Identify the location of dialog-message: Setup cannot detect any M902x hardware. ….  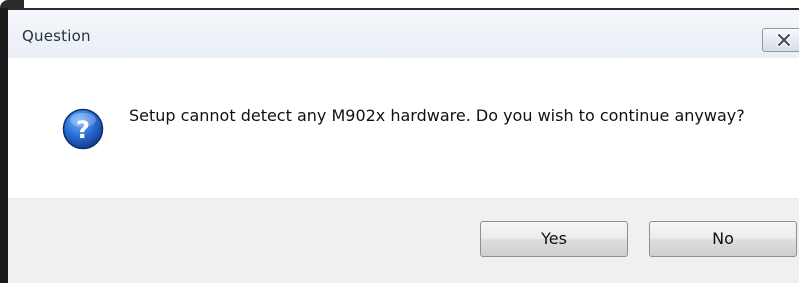
(437, 115).